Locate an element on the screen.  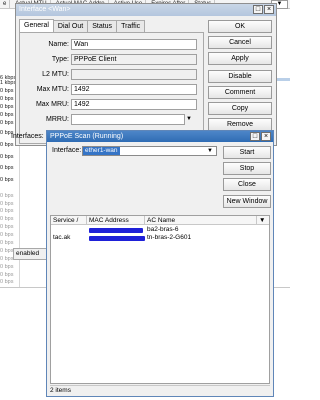
service-cell: tac.ak is located at coordinates (62, 237).